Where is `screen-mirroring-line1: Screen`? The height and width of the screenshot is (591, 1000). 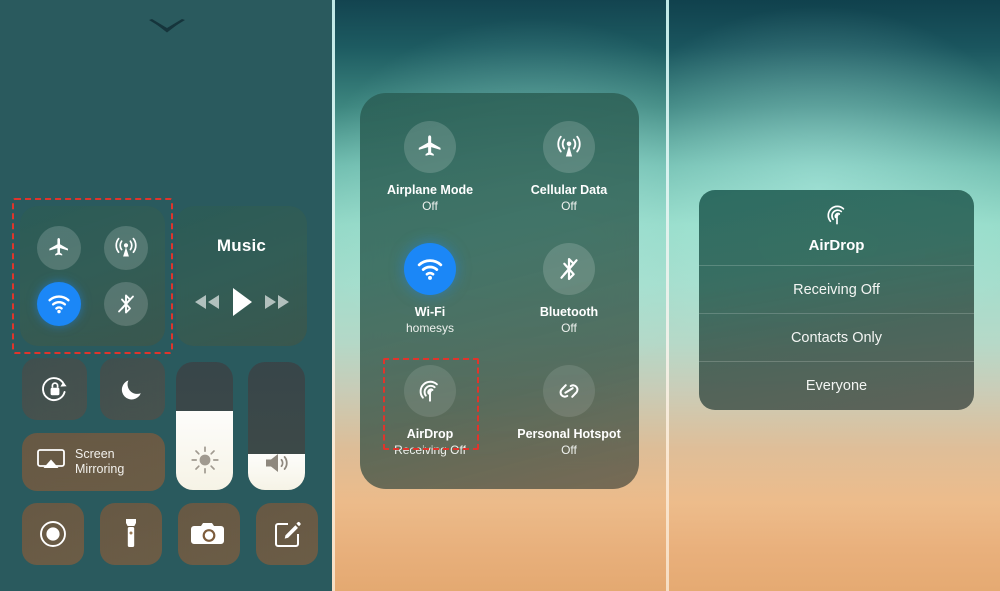 screen-mirroring-line1: Screen is located at coordinates (95, 454).